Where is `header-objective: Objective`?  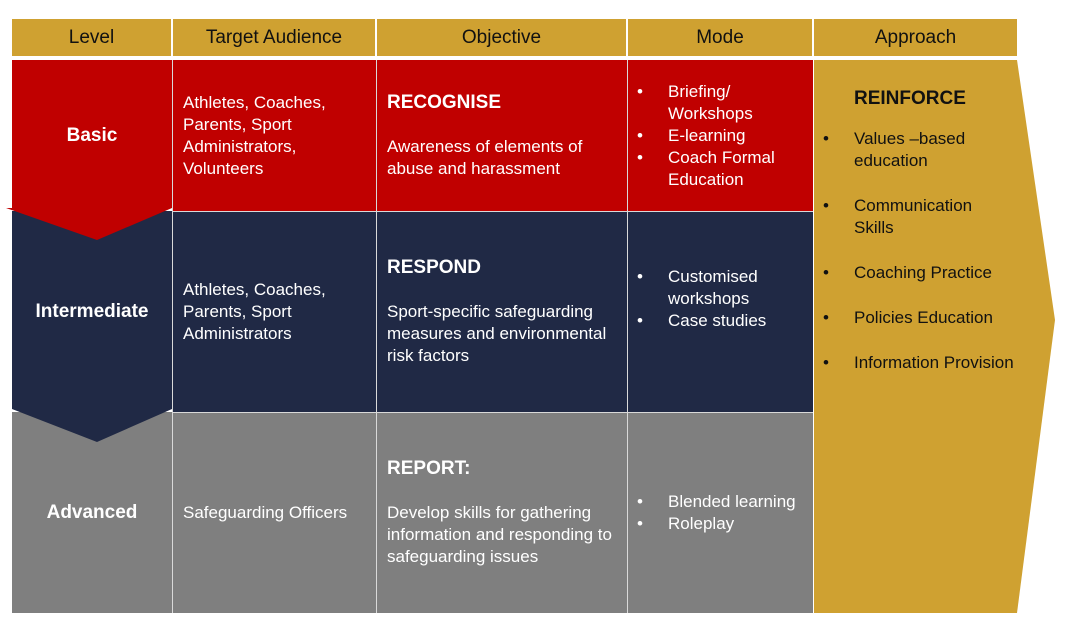
header-objective: Objective is located at coordinates (501, 37).